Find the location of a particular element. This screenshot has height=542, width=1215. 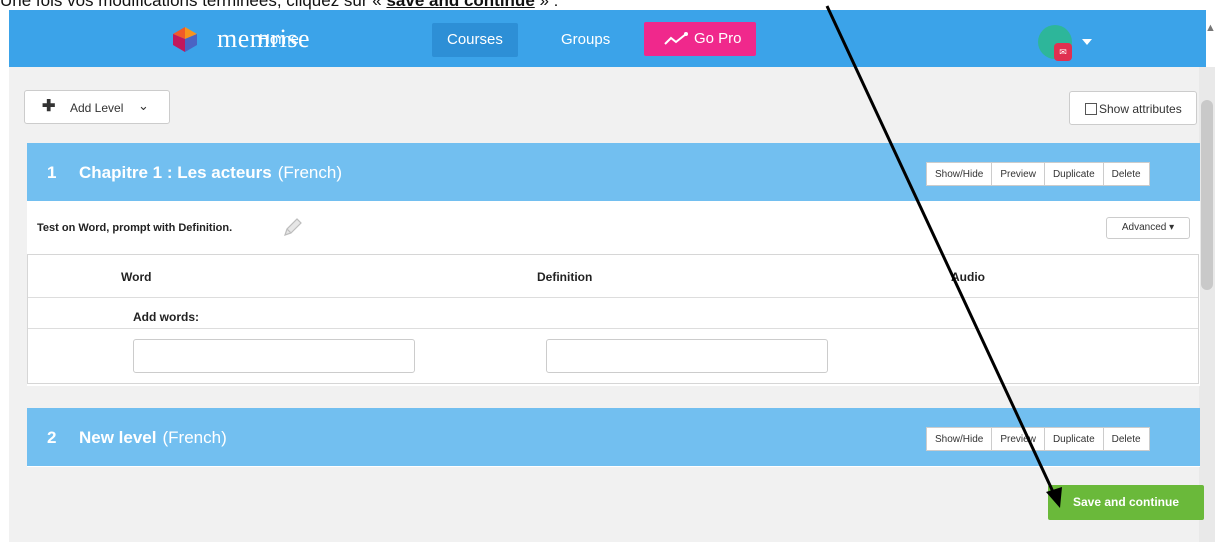

chevron-down-icon: ⌄ is located at coordinates (143, 105).